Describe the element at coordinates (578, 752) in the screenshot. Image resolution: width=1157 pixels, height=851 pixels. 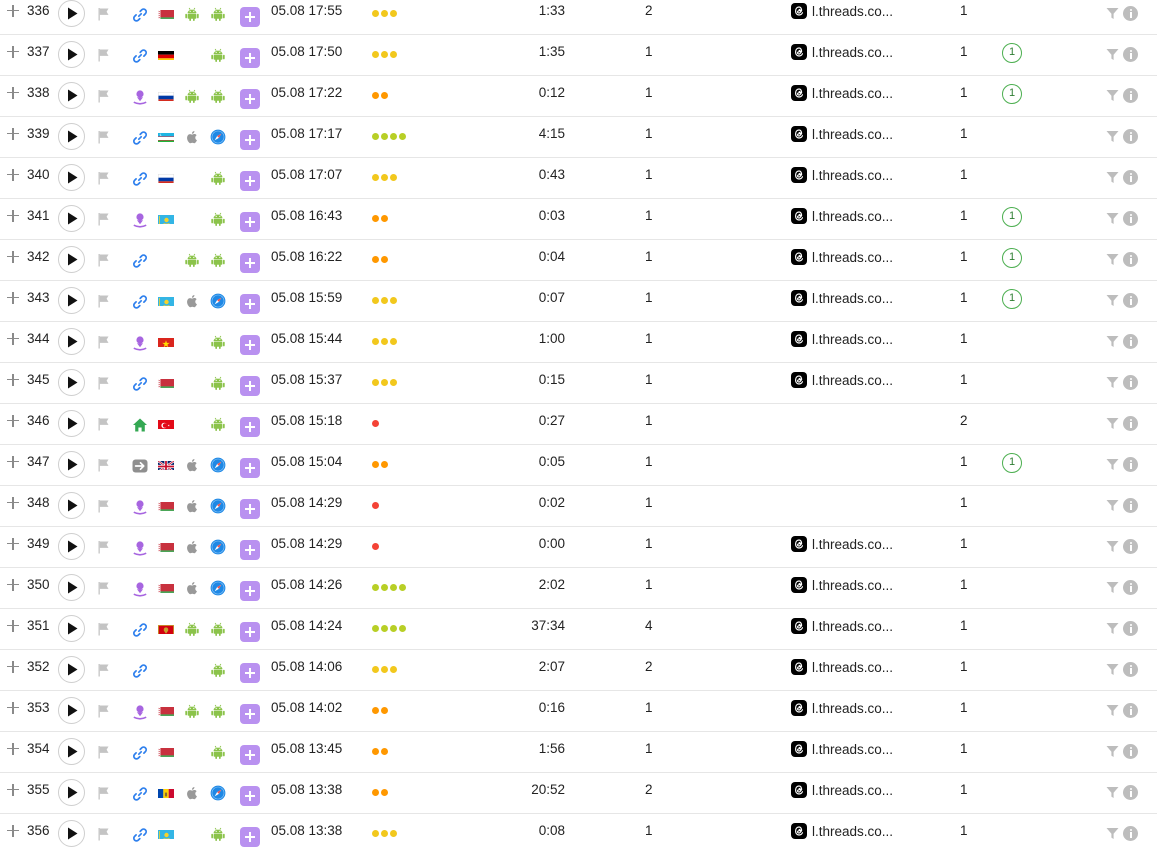
I see `table-row: 354 05.08 13:45 1:56 1 l.threads.co... 1` at that location.